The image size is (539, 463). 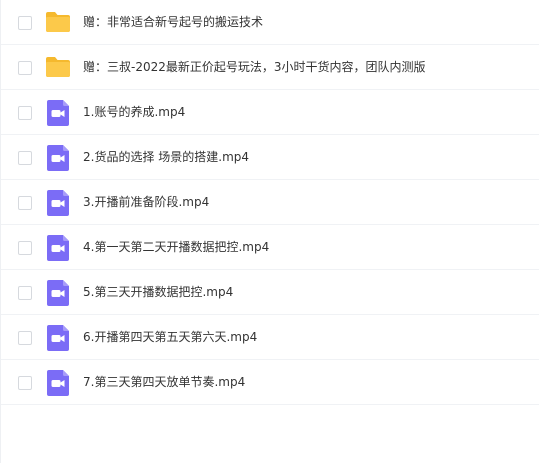 What do you see at coordinates (164, 382) in the screenshot?
I see `file-name: 7.第三天第四天放单节奏.mp4` at bounding box center [164, 382].